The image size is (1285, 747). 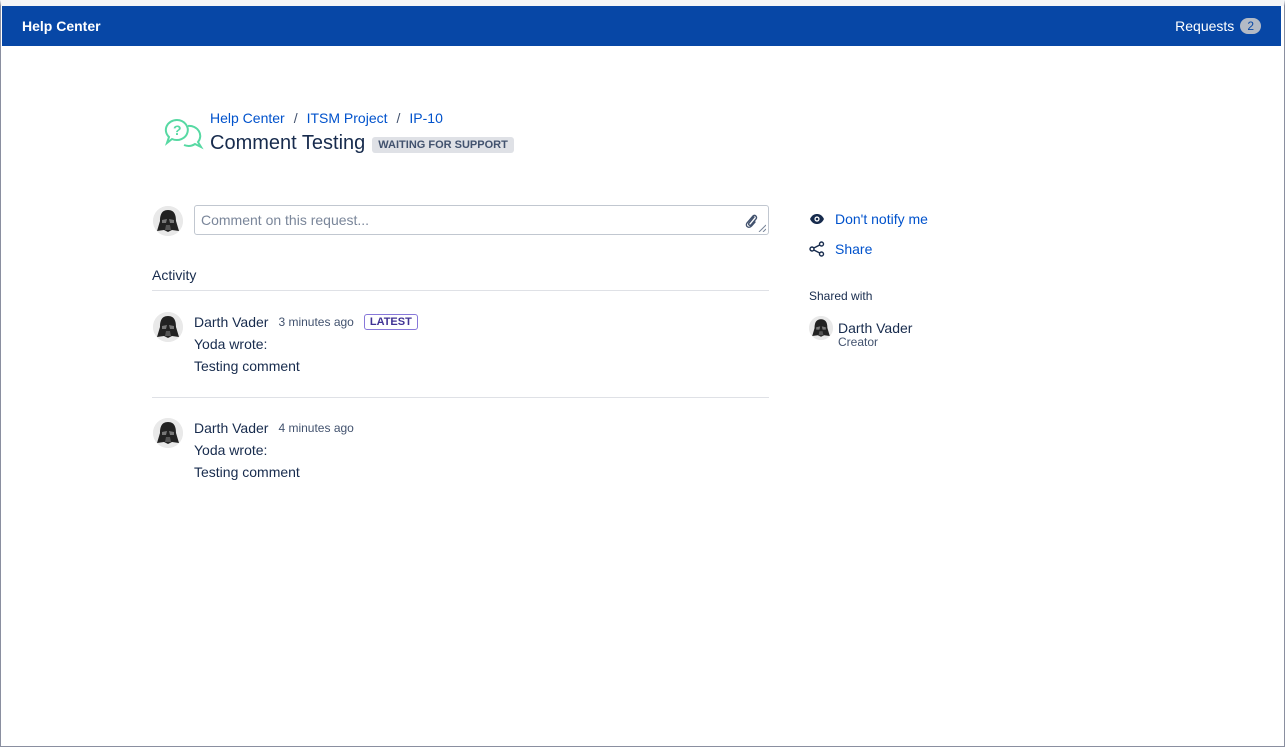 I want to click on comment-input, so click(x=465, y=220).